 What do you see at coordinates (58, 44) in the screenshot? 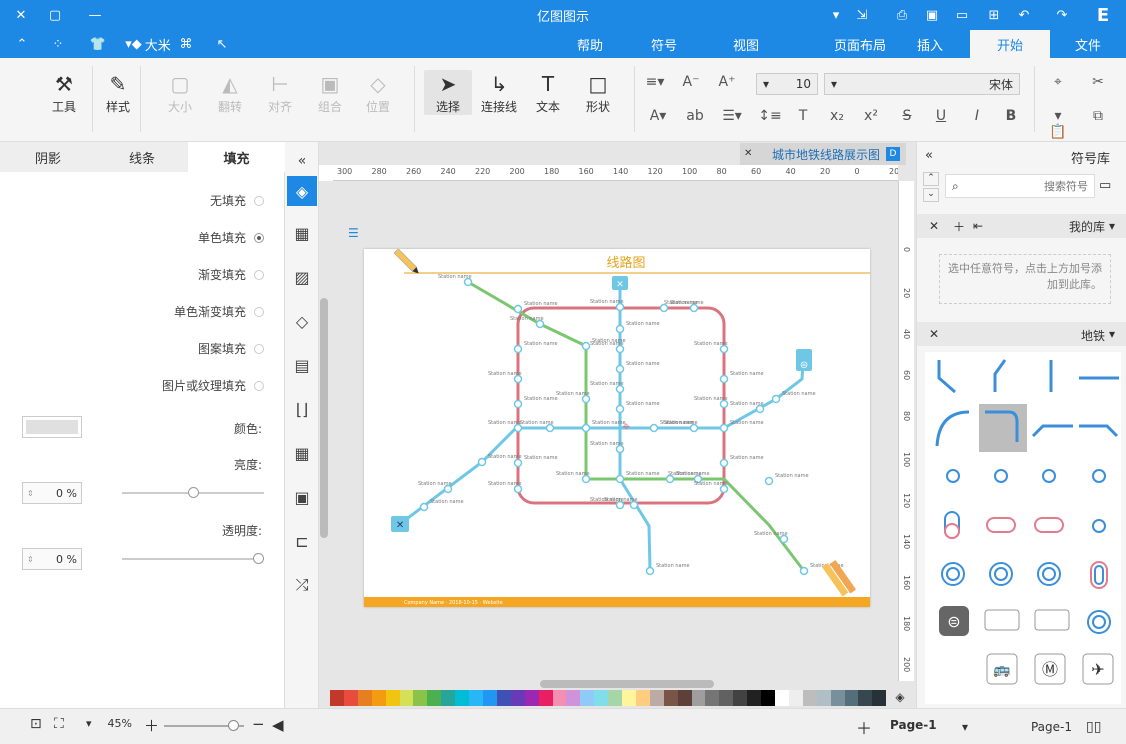
I see `apps-icon: ⁘` at bounding box center [58, 44].